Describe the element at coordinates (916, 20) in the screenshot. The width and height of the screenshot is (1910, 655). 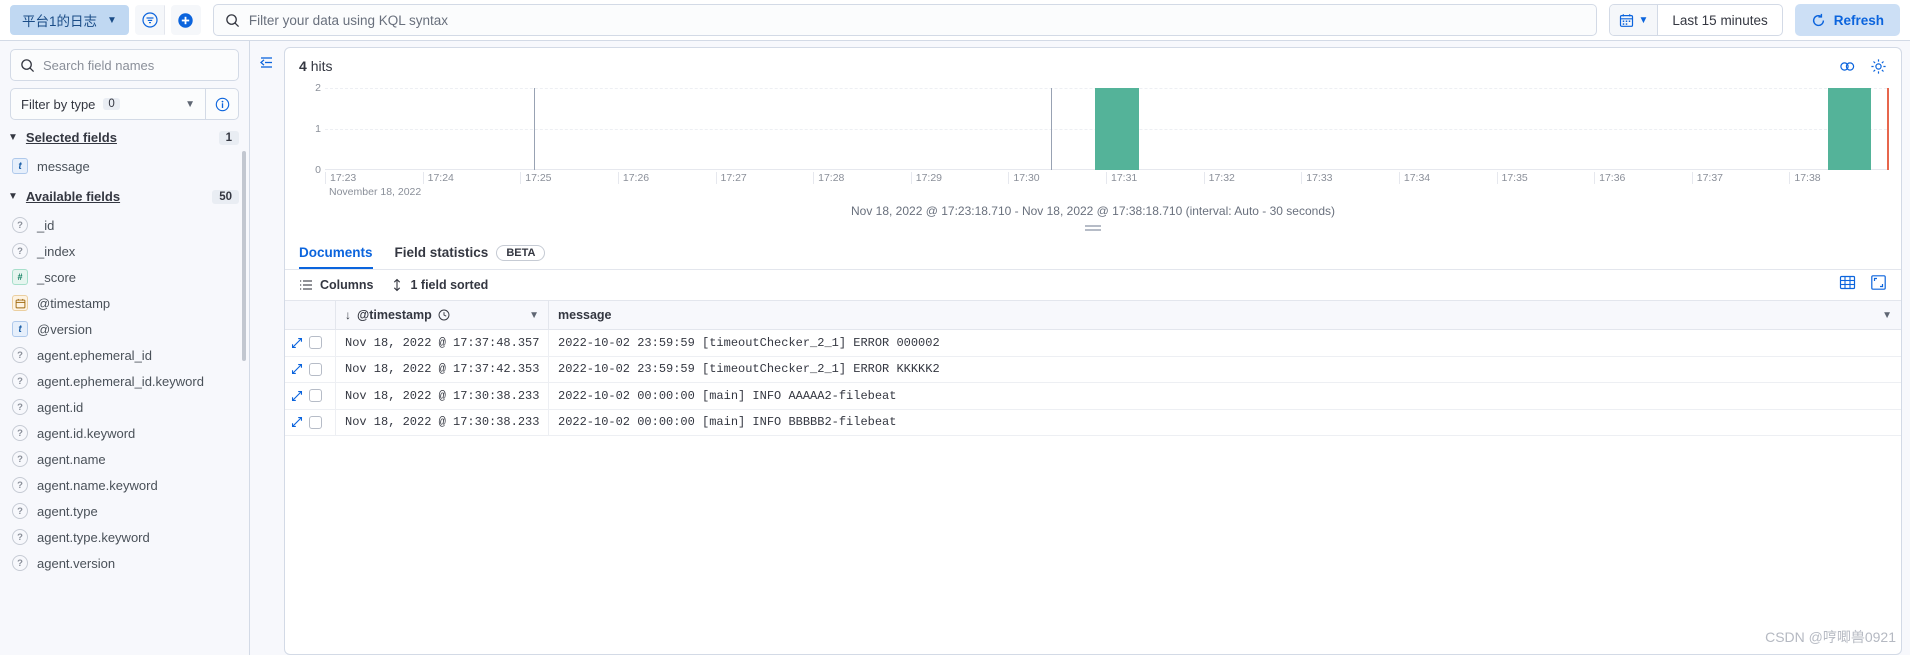
I see `search-input` at that location.